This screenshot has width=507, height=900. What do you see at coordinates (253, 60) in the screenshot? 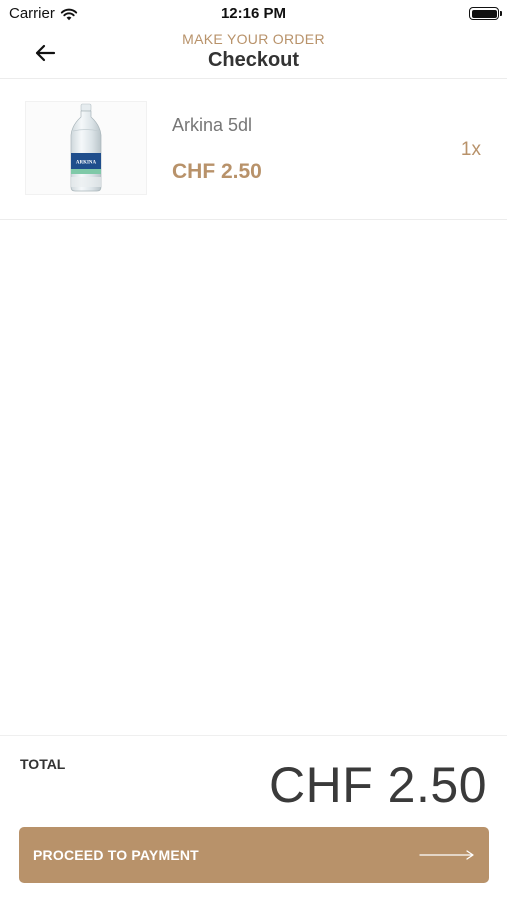
I see `page-title: Checkout` at bounding box center [253, 60].